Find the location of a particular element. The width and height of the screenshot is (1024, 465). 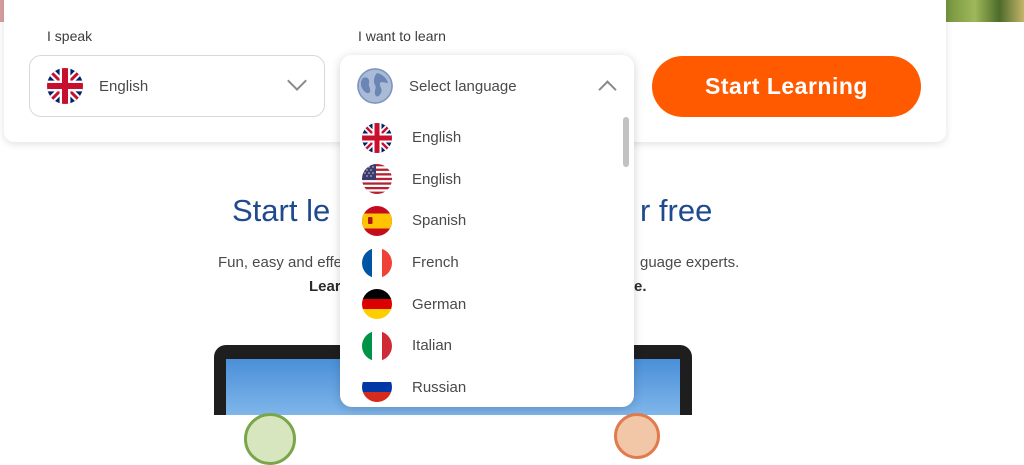

language-option-label: Italian is located at coordinates (432, 346).